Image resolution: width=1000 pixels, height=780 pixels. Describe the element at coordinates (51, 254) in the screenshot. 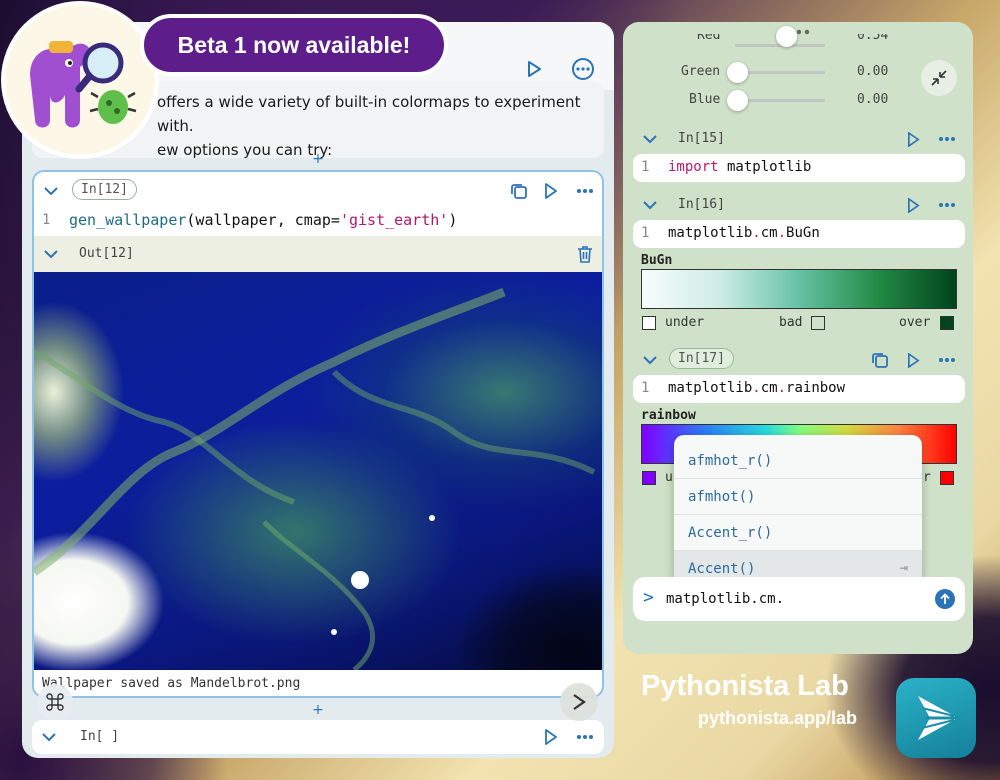

I see `output-chevron-down-icon` at that location.